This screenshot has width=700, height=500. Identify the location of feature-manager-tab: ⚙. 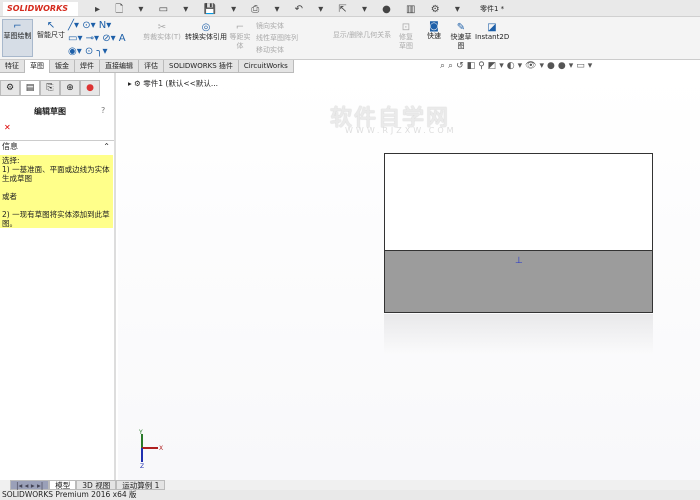
(10, 88).